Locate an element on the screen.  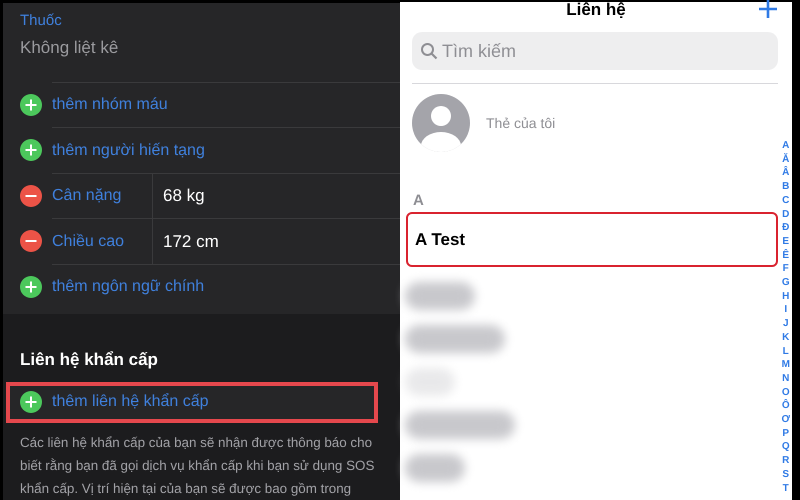
index-letter: C is located at coordinates (786, 201).